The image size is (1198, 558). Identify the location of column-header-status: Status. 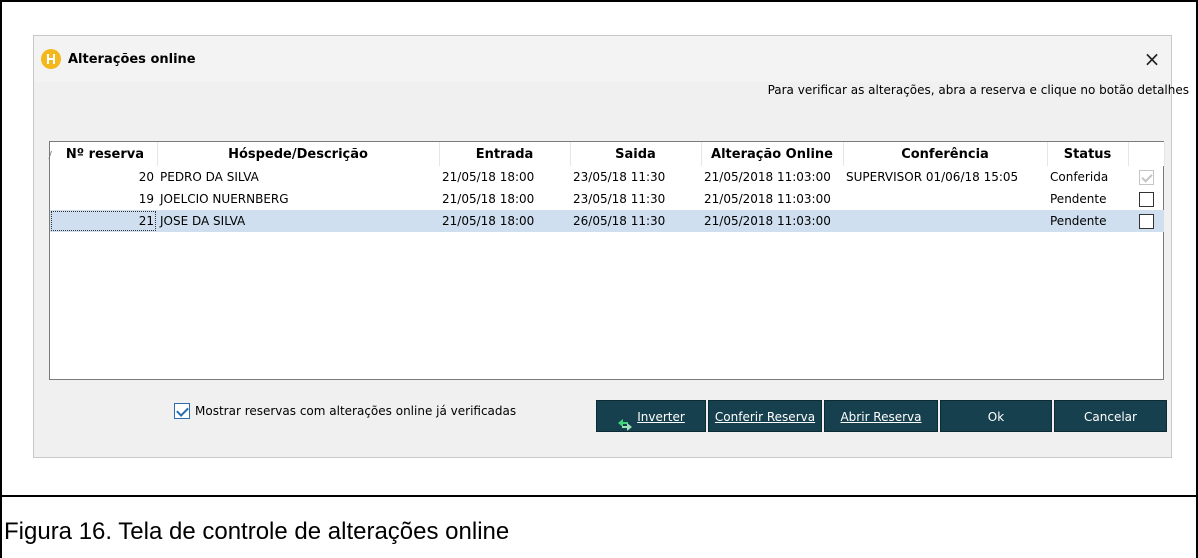
(1088, 154).